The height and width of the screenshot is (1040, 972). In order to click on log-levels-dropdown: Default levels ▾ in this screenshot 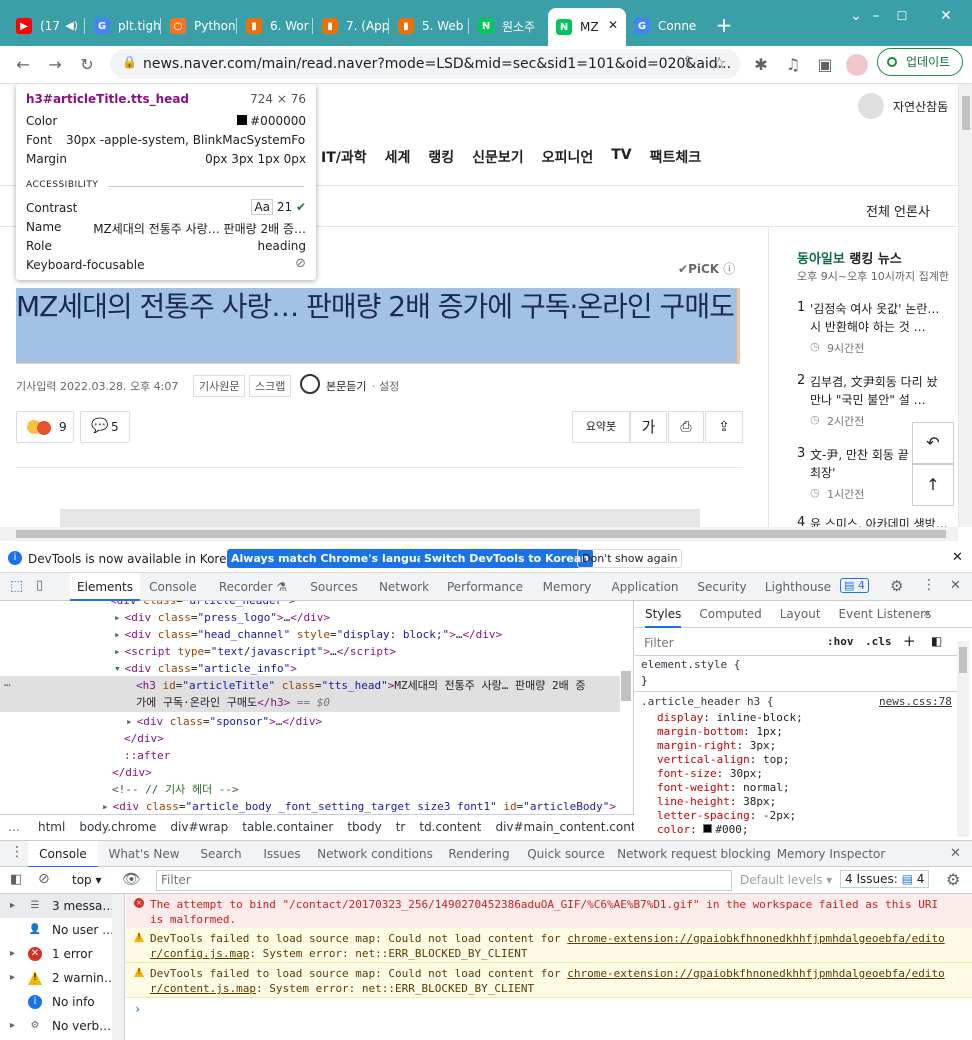, I will do `click(786, 880)`.